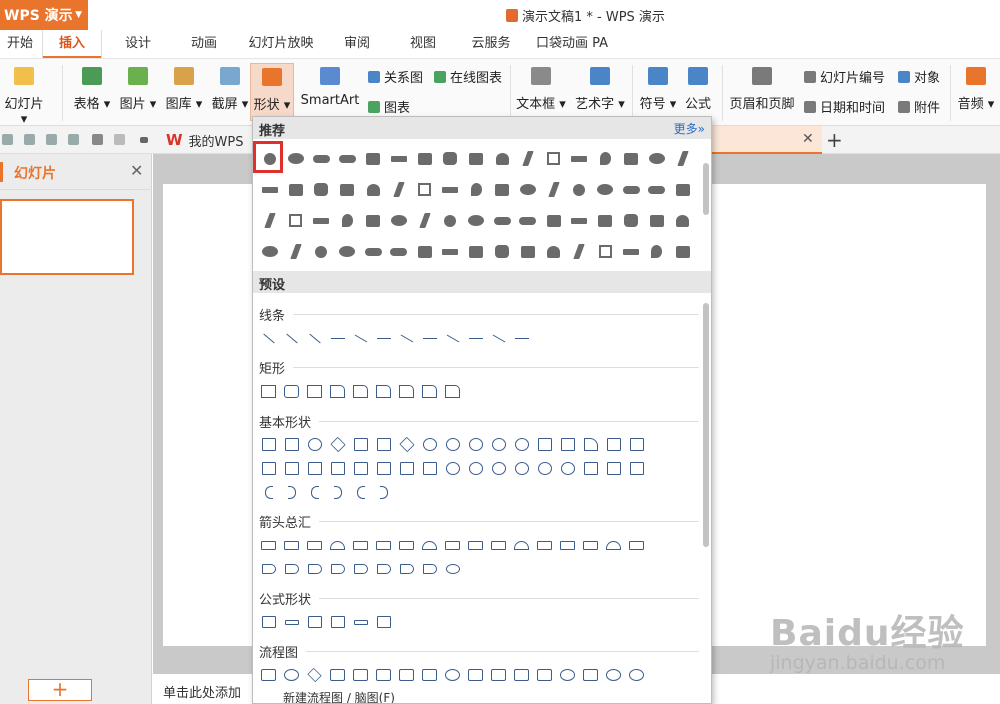 This screenshot has height=704, width=1000. What do you see at coordinates (844, 106) in the screenshot?
I see `date-time-button: 日期和时间` at bounding box center [844, 106].